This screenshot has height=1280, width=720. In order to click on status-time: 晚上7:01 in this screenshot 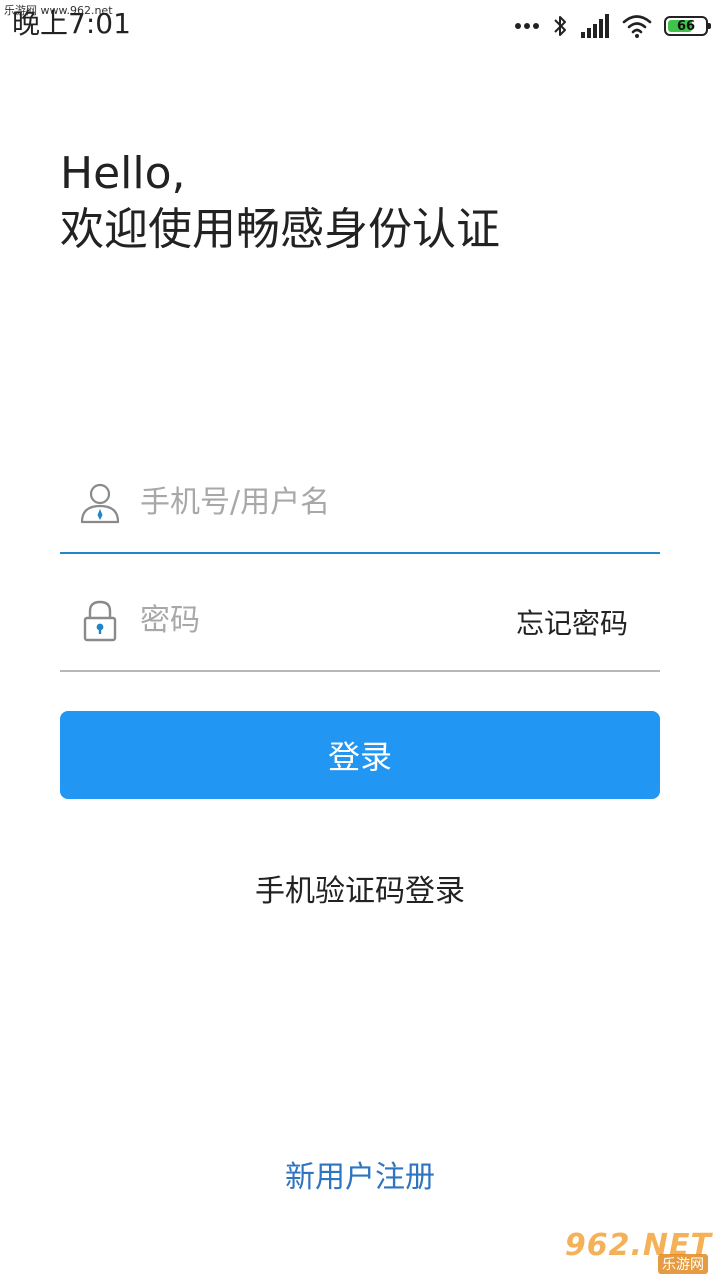, I will do `click(71, 23)`.